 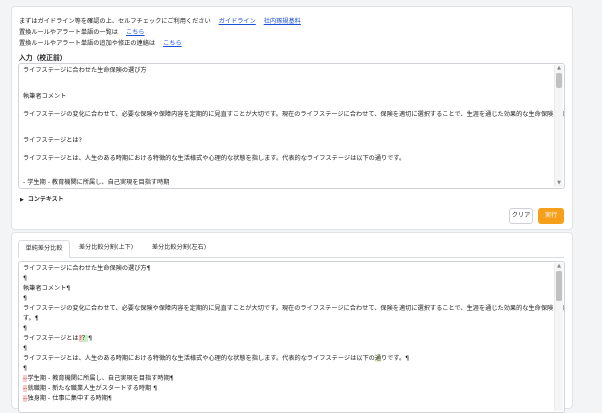 What do you see at coordinates (115, 21) in the screenshot?
I see `guideline-text: まずはガイドライン等を確認の上、セルフチェックにご利用ください` at bounding box center [115, 21].